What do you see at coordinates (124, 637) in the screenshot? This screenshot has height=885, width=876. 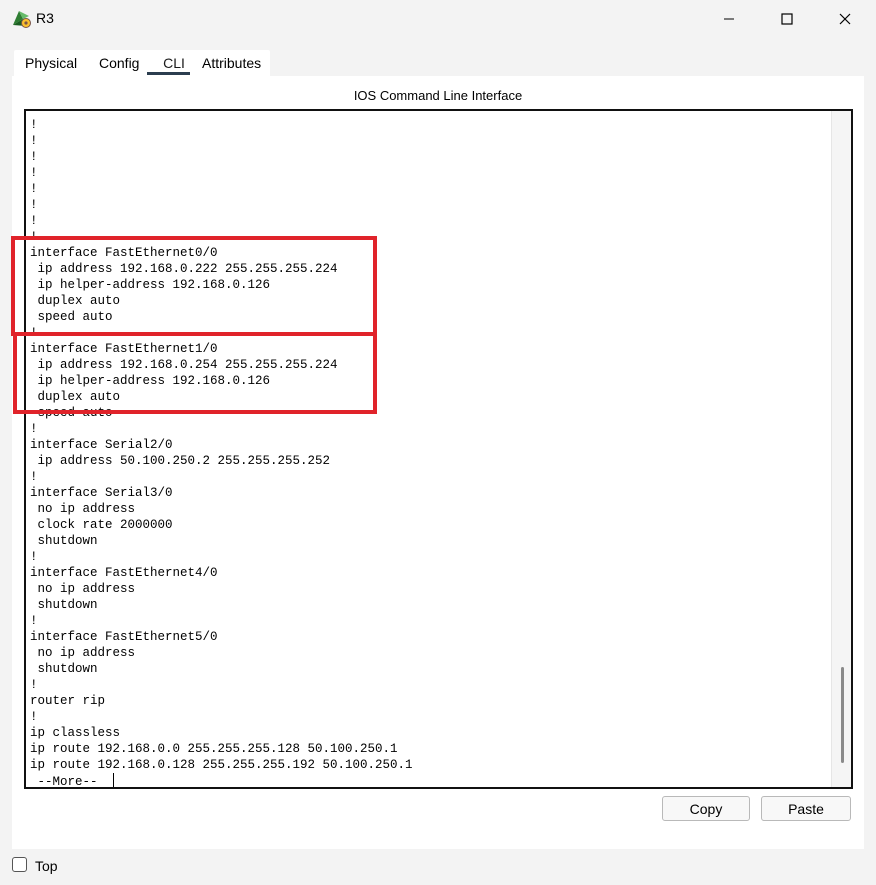 I see `terminal-line: interface FastEthernet5/0` at bounding box center [124, 637].